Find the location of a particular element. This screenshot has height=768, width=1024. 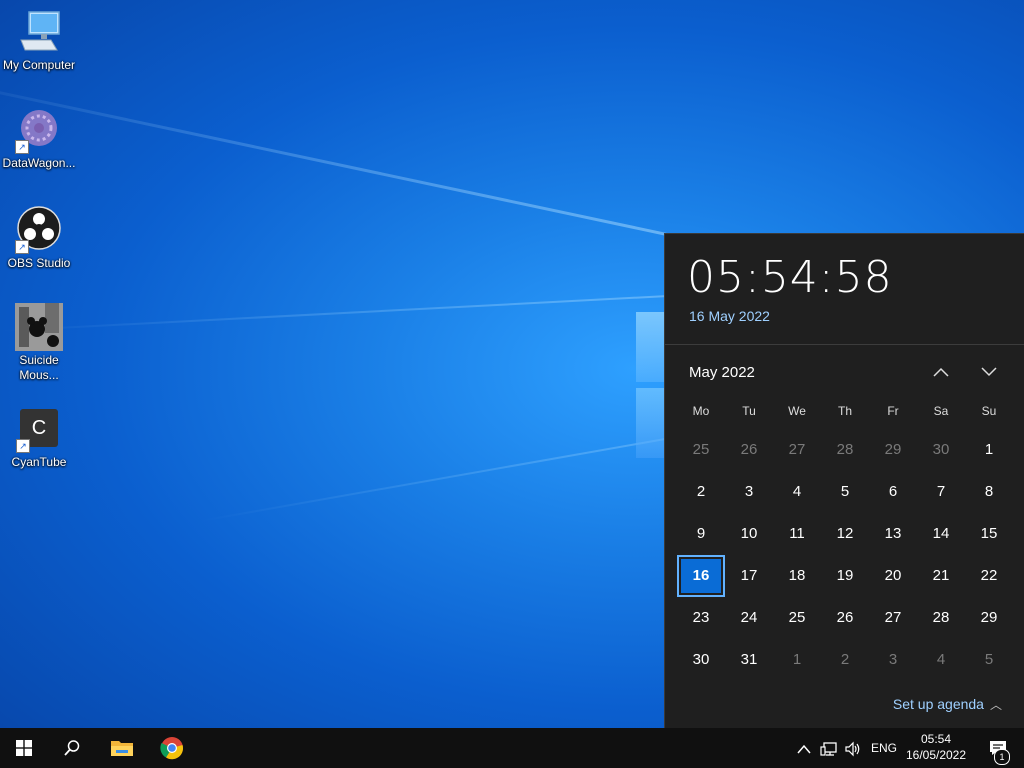

show-hidden-icons-button is located at coordinates (804, 748).